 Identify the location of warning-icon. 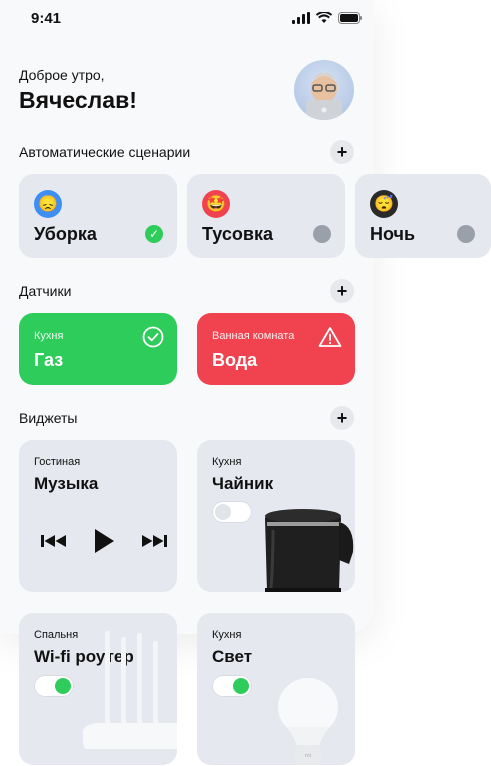
(330, 337).